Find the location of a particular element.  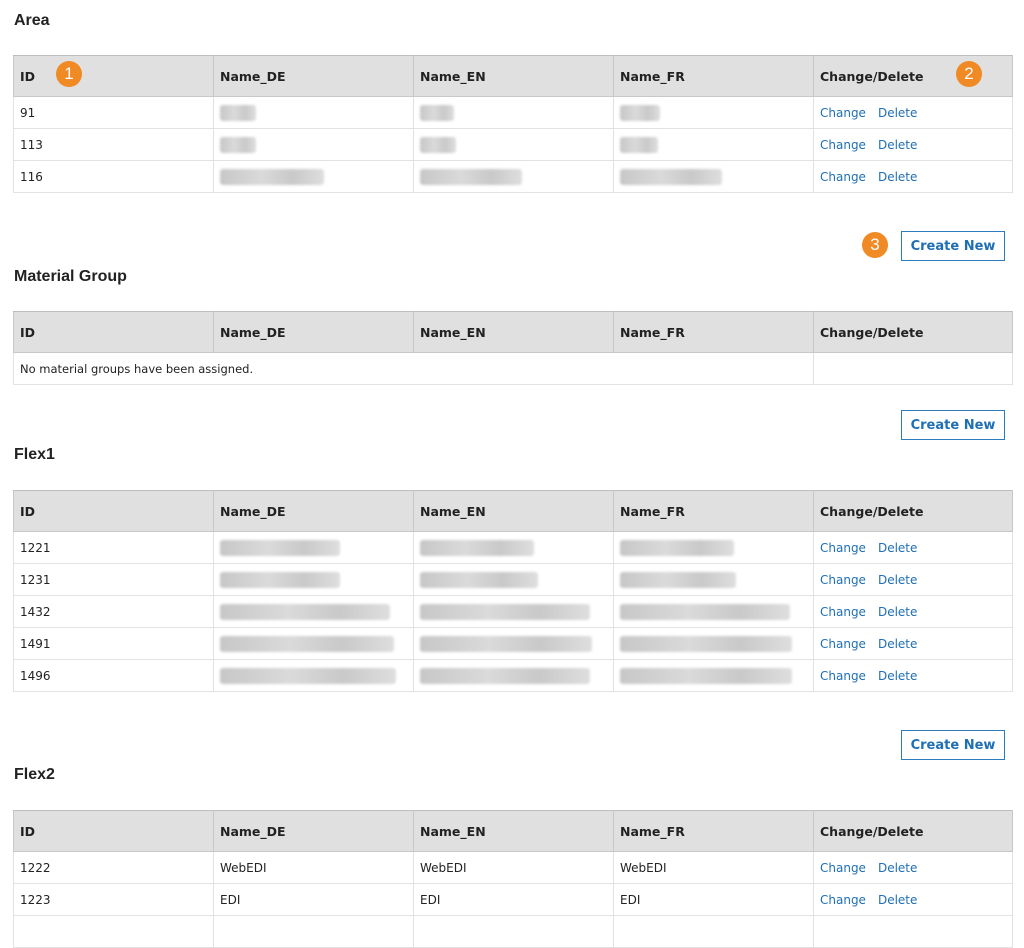

cell-id: 1231 is located at coordinates (113, 579).